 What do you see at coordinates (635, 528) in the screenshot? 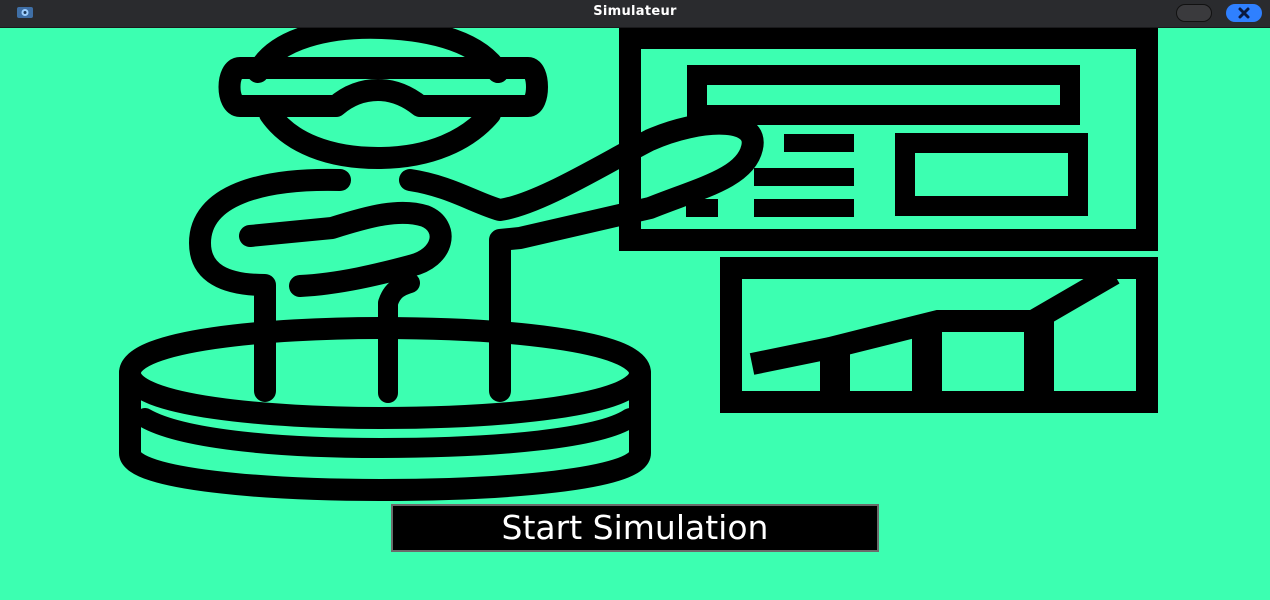
I see `start-simulation-button: Start Simulation` at bounding box center [635, 528].